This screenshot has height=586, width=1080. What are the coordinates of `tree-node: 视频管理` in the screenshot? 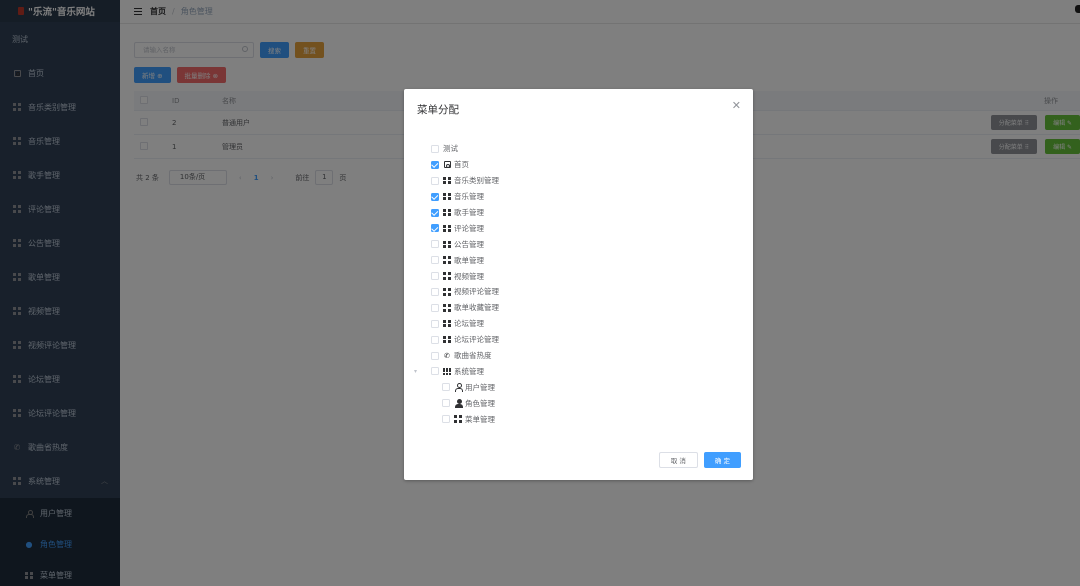 It's located at (460, 276).